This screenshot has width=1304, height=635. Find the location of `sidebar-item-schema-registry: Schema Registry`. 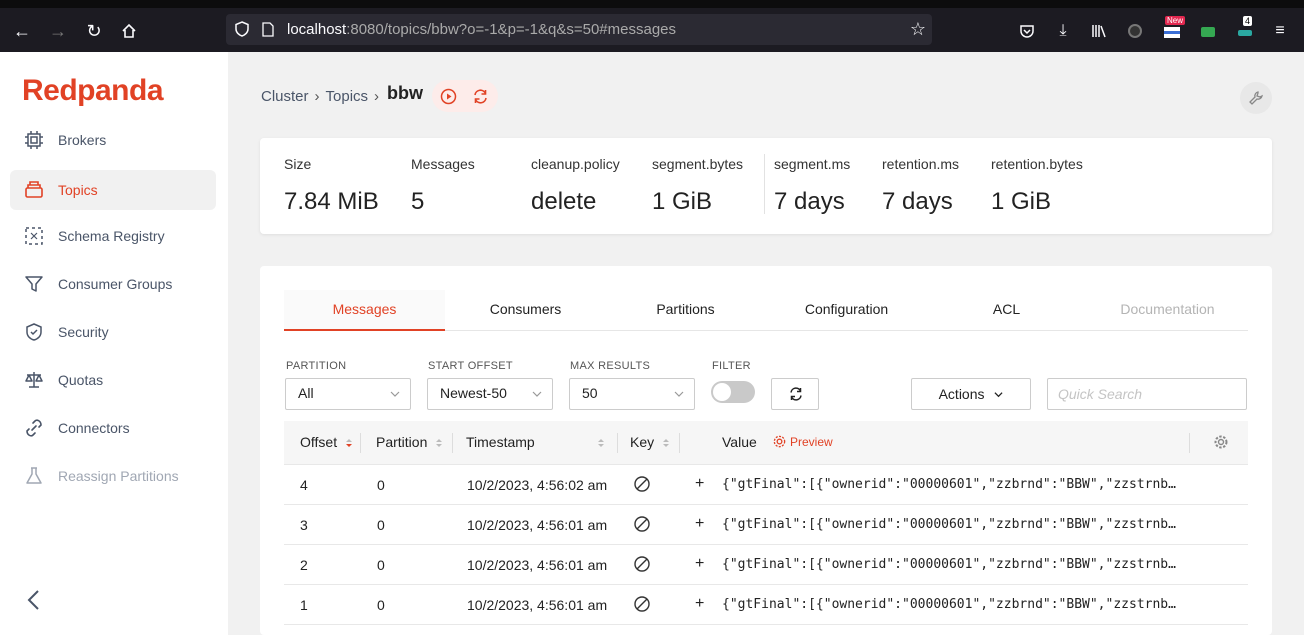

sidebar-item-schema-registry: Schema Registry is located at coordinates (113, 236).